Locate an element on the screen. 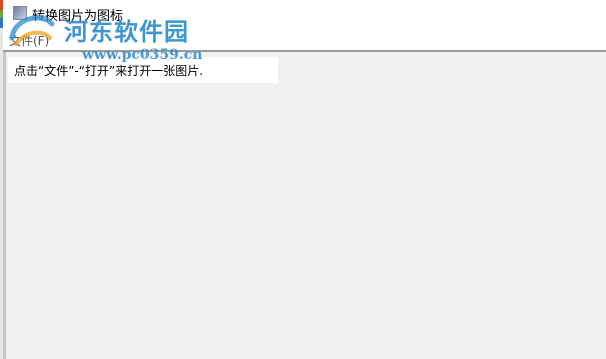 This screenshot has height=359, width=606. menu-file: 文件(F) is located at coordinates (29, 40).